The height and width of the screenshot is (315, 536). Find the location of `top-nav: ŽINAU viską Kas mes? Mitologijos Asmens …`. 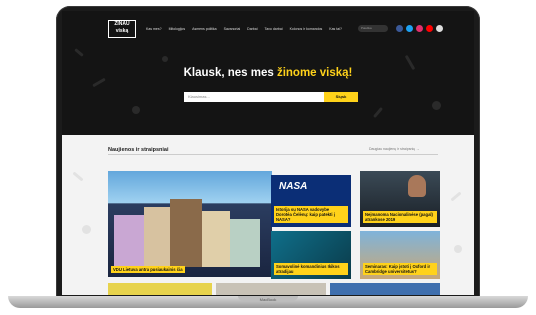

top-nav: ŽINAU viską Kas mes? Mitologijos Asmens … is located at coordinates (268, 28).